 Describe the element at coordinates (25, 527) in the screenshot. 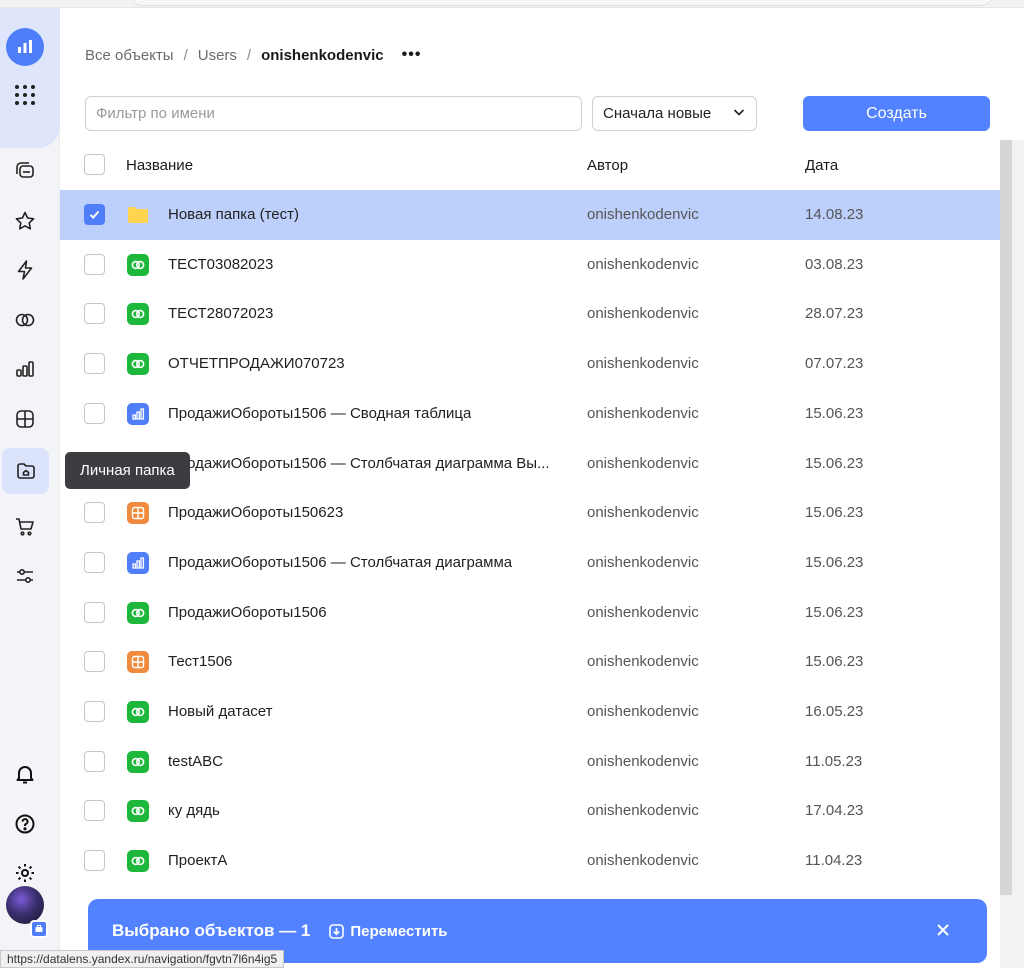

I see `marketplace-cart-icon` at that location.